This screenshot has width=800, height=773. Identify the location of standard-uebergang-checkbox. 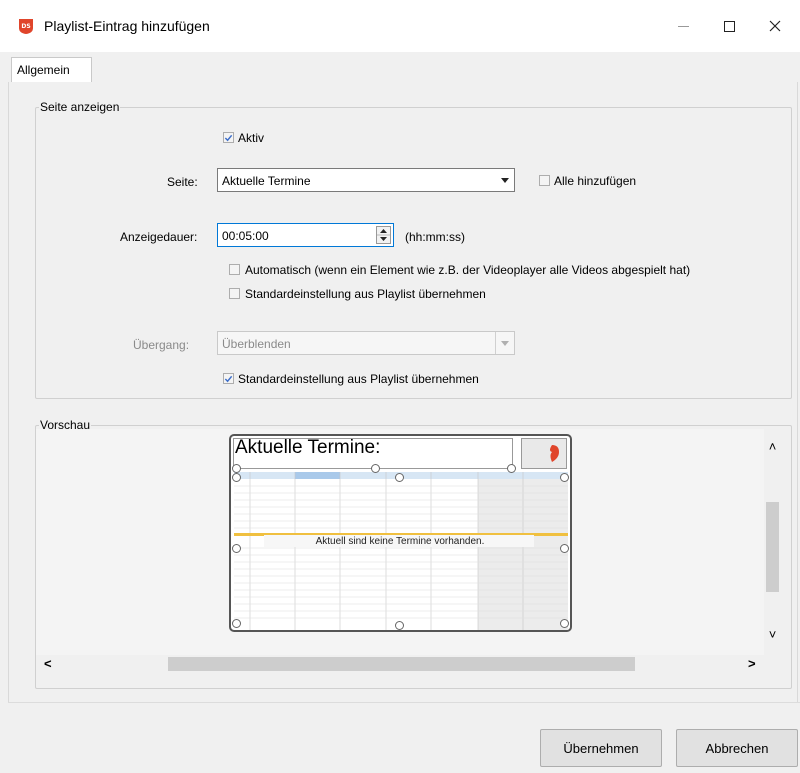
(228, 378).